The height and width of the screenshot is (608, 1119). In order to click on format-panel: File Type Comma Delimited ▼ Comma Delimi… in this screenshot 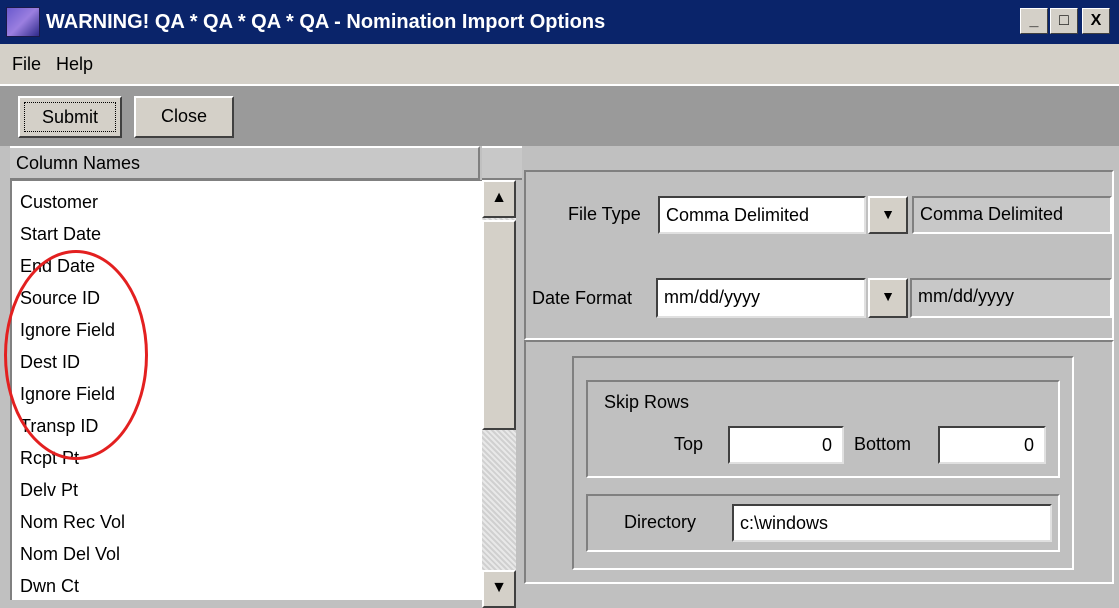, I will do `click(819, 255)`.